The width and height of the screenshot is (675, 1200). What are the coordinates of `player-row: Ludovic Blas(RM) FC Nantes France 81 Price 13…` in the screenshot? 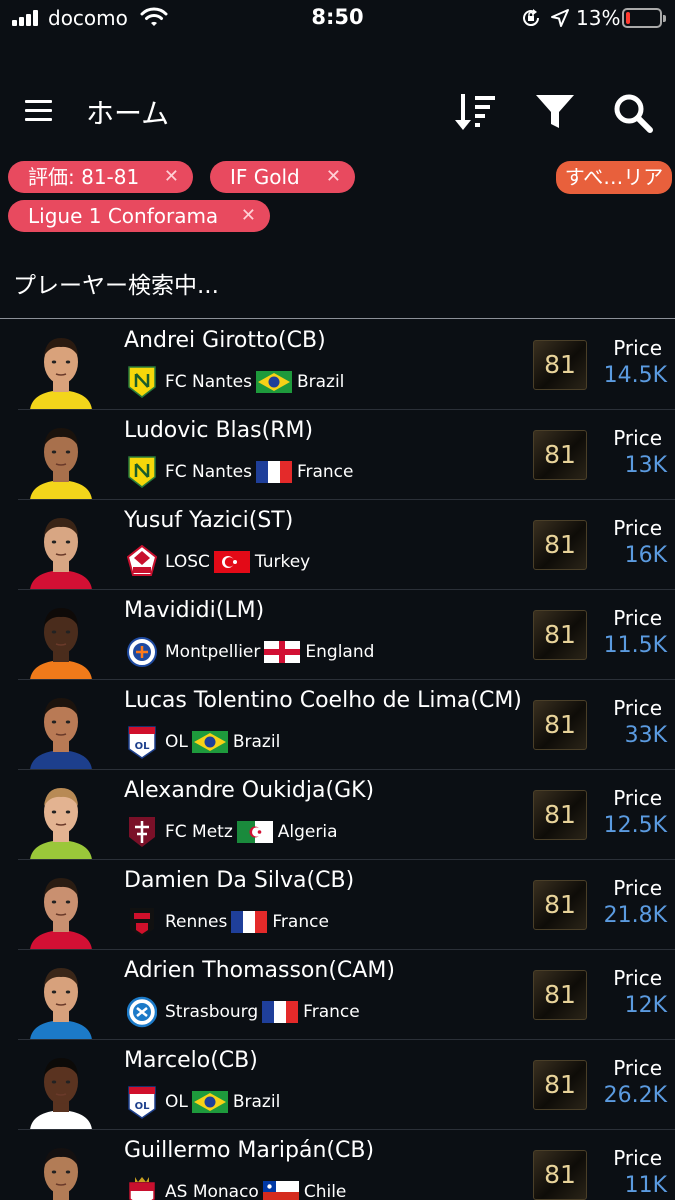 It's located at (337, 455).